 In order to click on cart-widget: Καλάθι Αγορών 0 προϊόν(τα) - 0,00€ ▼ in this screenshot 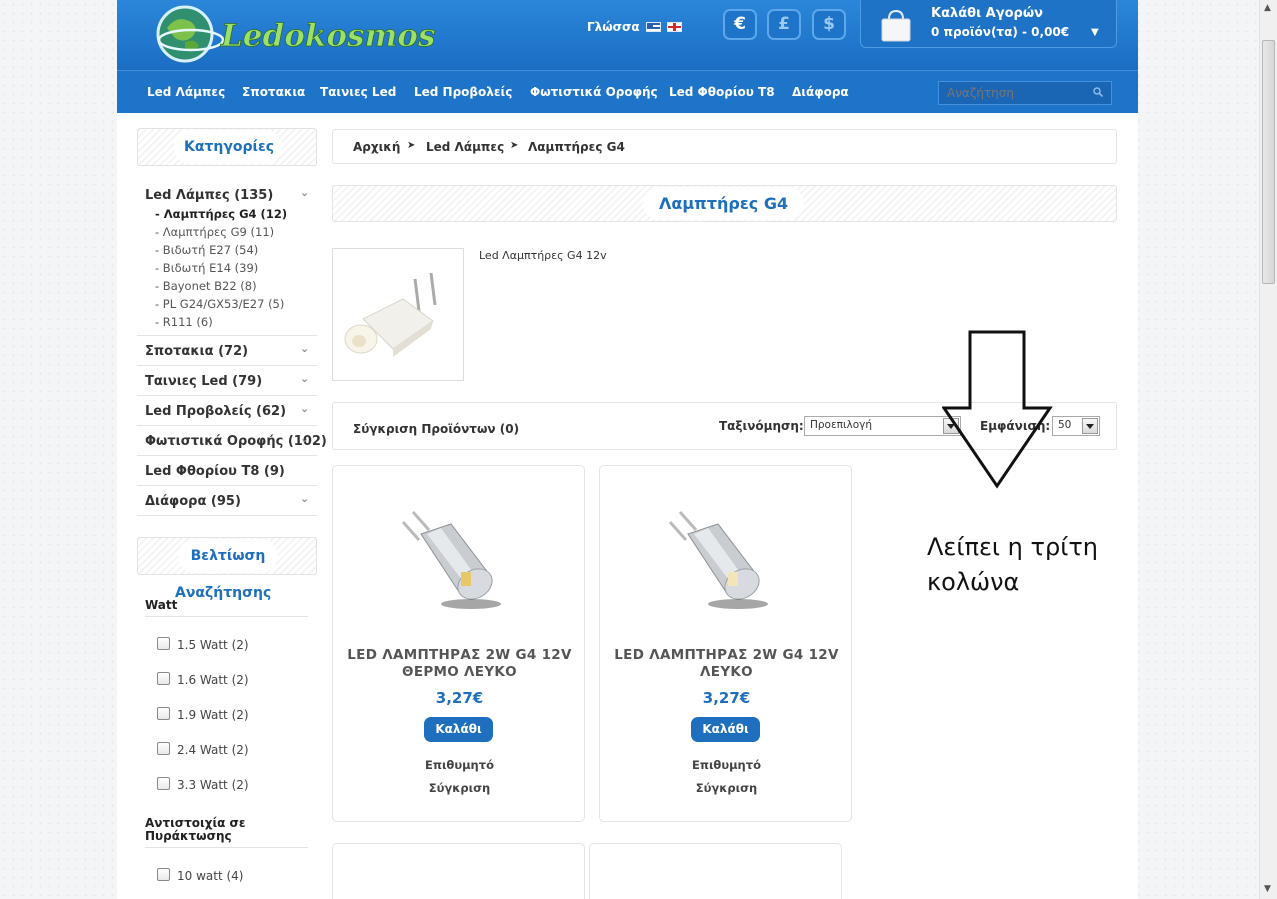, I will do `click(988, 24)`.